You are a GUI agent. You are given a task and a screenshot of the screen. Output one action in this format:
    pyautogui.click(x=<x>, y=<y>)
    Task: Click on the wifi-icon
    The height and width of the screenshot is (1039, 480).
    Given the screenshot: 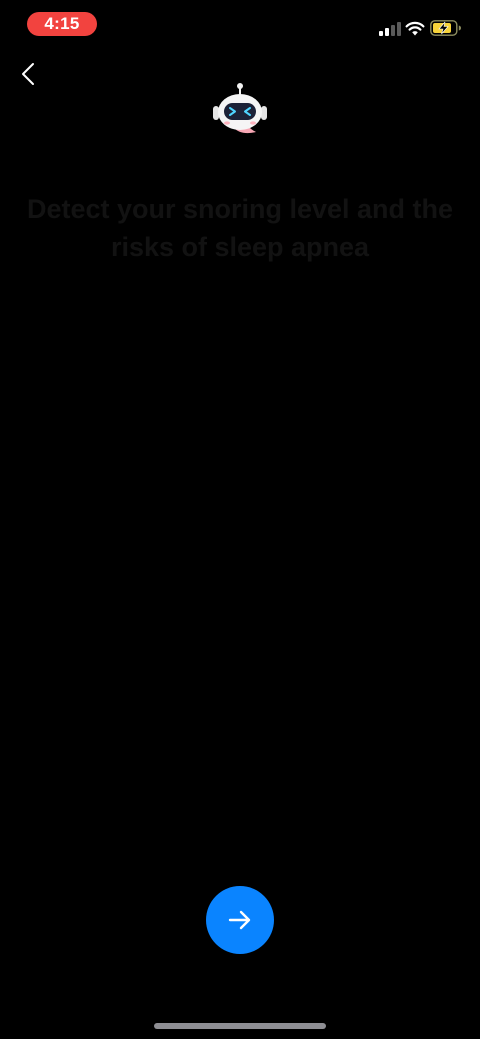 What is the action you would take?
    pyautogui.click(x=415, y=28)
    